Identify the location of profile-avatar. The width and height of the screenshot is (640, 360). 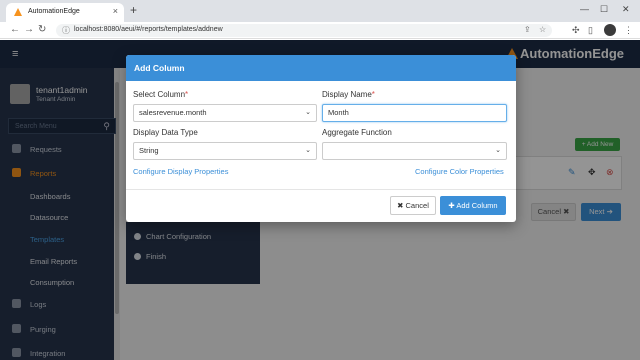
(610, 30).